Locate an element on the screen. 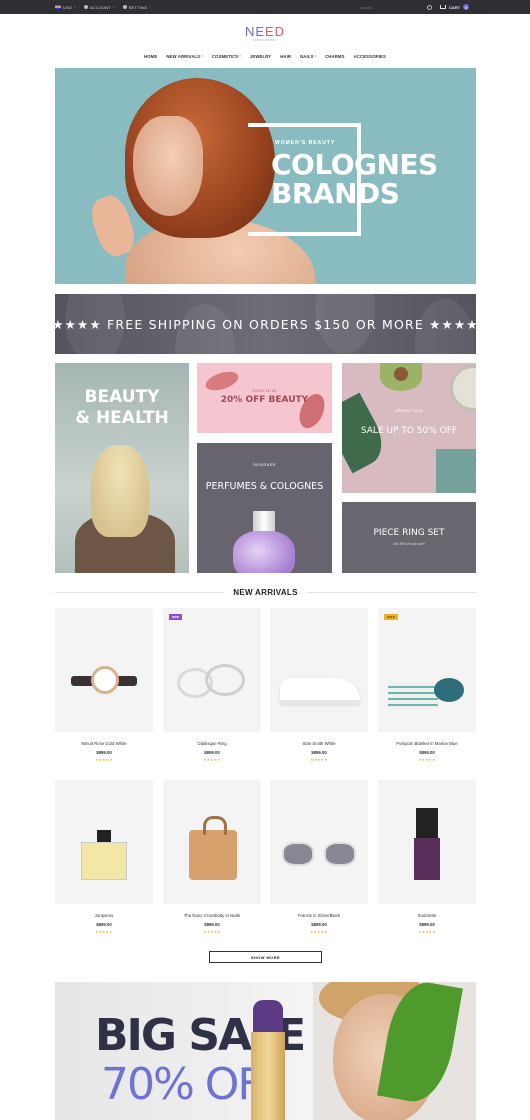 The height and width of the screenshot is (1120, 530). nav-item-charms: CHARMS is located at coordinates (334, 56).